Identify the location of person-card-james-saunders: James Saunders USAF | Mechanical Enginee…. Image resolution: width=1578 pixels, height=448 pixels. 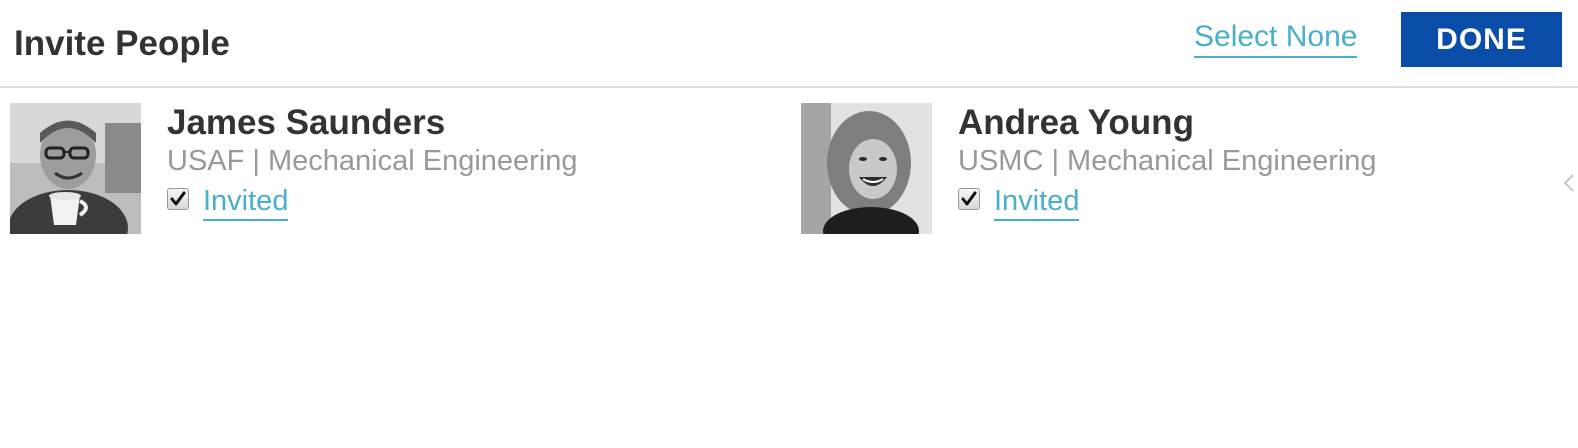
(390, 169).